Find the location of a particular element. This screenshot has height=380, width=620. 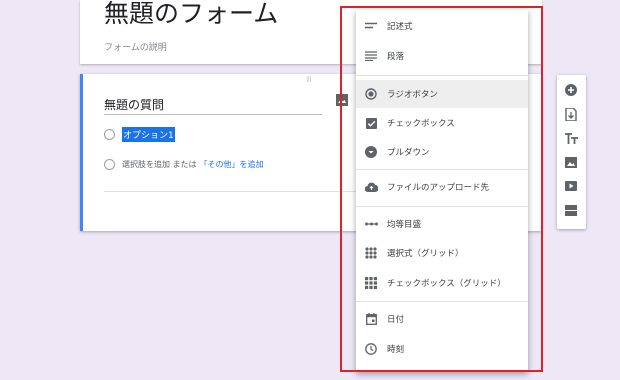

menu-item-label: 段落 is located at coordinates (396, 57).